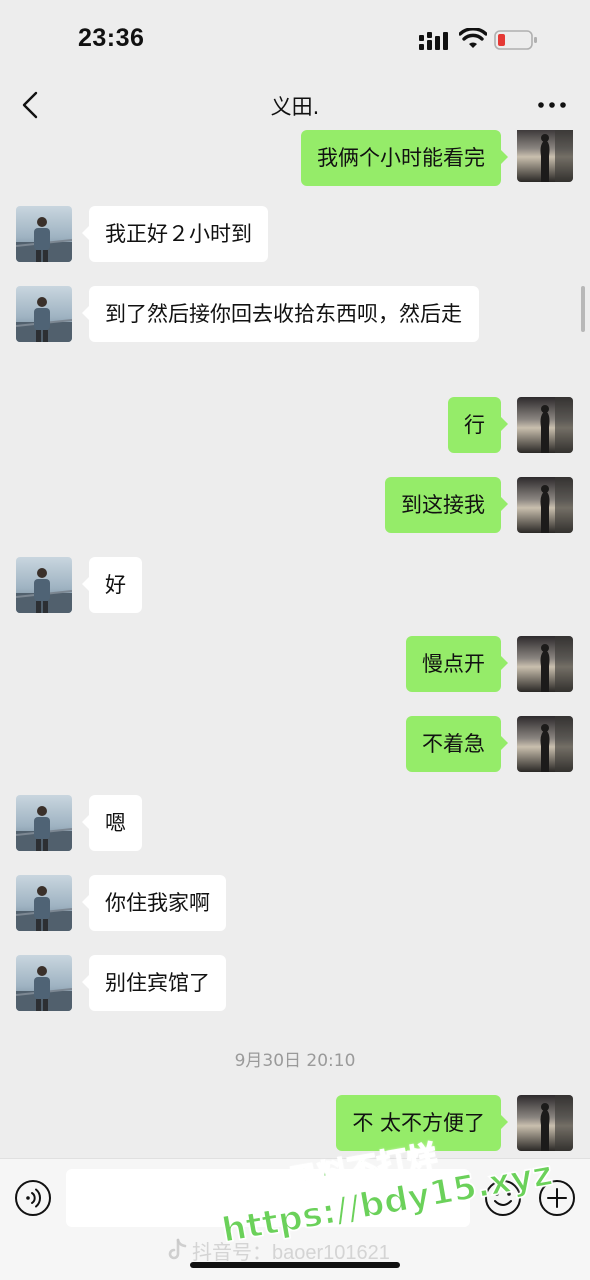  Describe the element at coordinates (268, 1198) in the screenshot. I see `message-input` at that location.